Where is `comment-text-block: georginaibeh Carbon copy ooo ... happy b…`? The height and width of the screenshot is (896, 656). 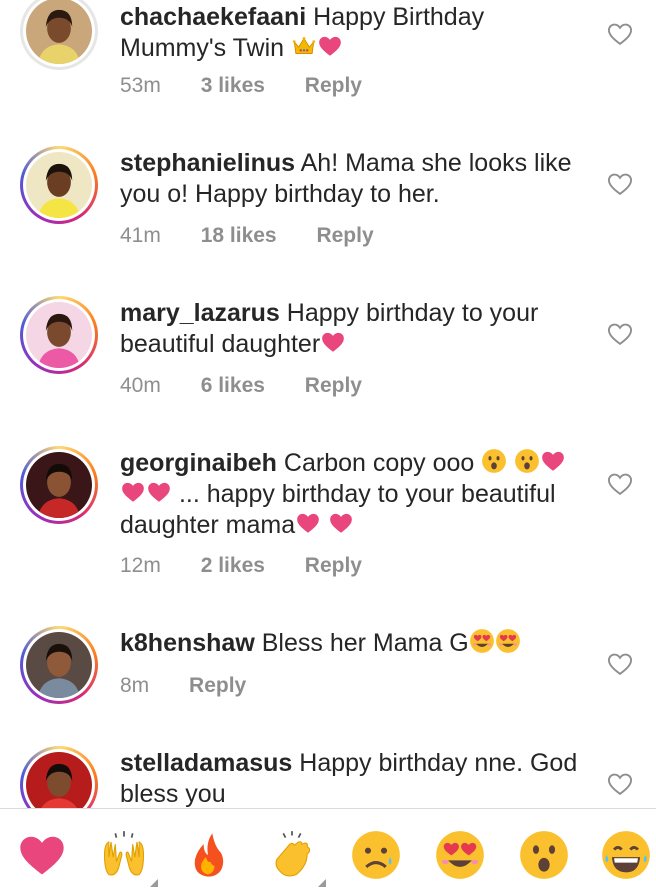
comment-text-block: georginaibeh Carbon copy ooo ... happy b… is located at coordinates (355, 494).